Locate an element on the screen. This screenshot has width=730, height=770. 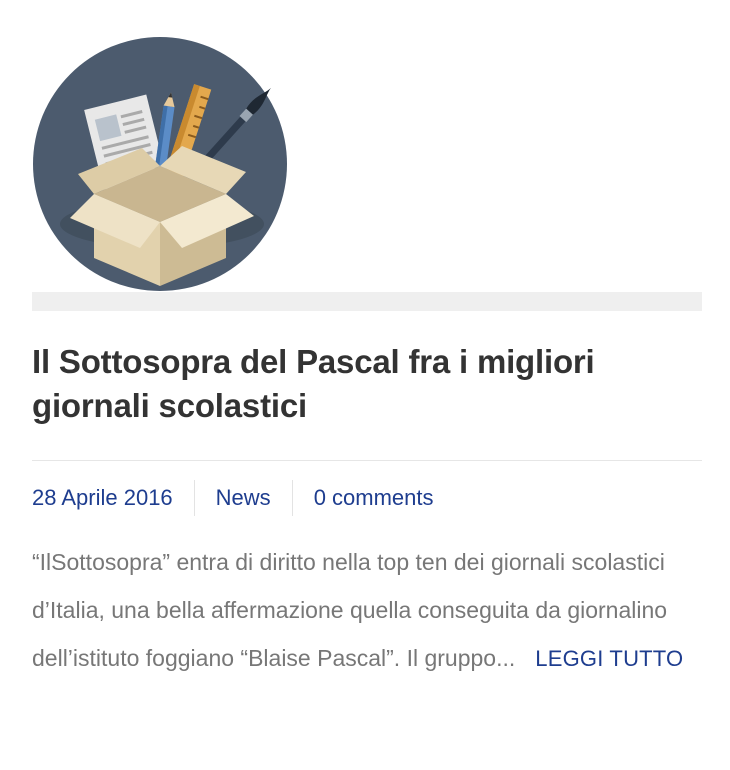
category-link: News is located at coordinates (243, 498).